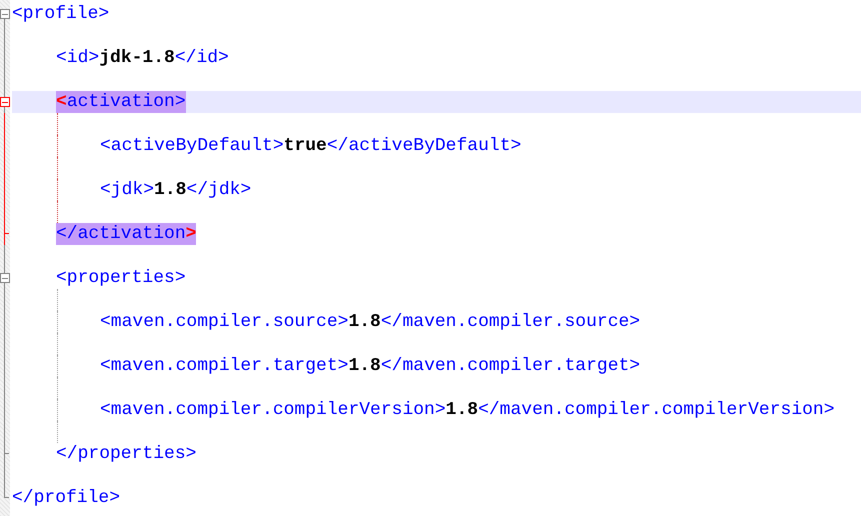 This screenshot has height=516, width=861. What do you see at coordinates (142, 58) in the screenshot?
I see `code-line: <id>jdk-1.8</id>` at bounding box center [142, 58].